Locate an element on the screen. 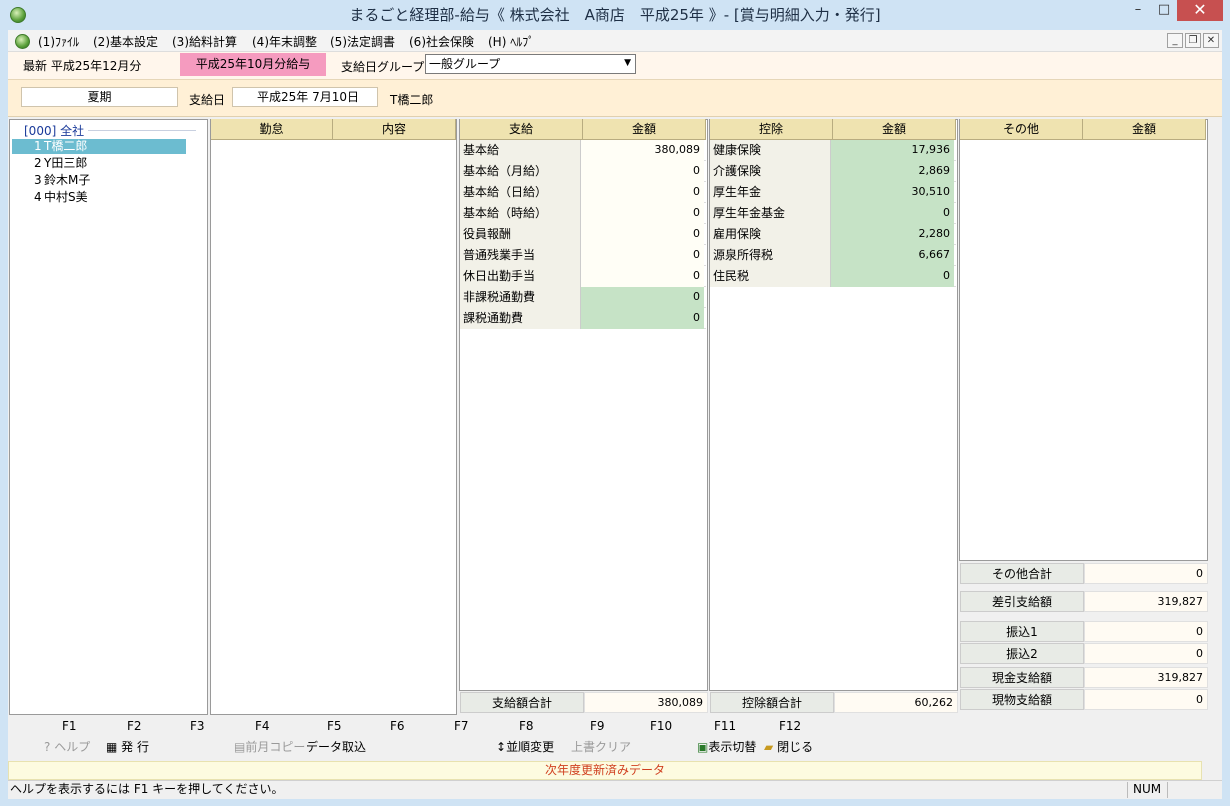  other-panel is located at coordinates (1083, 340).